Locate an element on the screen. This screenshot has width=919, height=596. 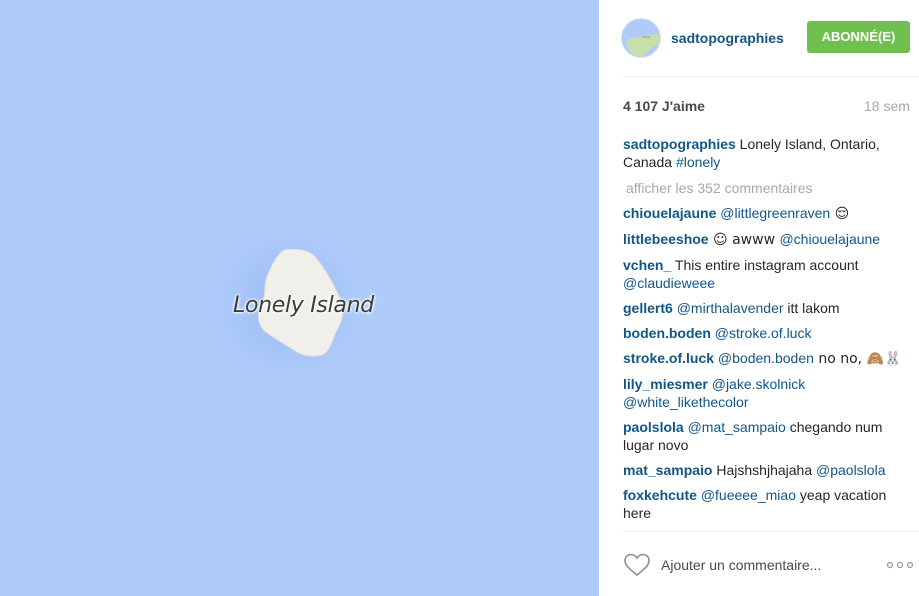
follow-button: ABONNÉ(E) is located at coordinates (858, 37).